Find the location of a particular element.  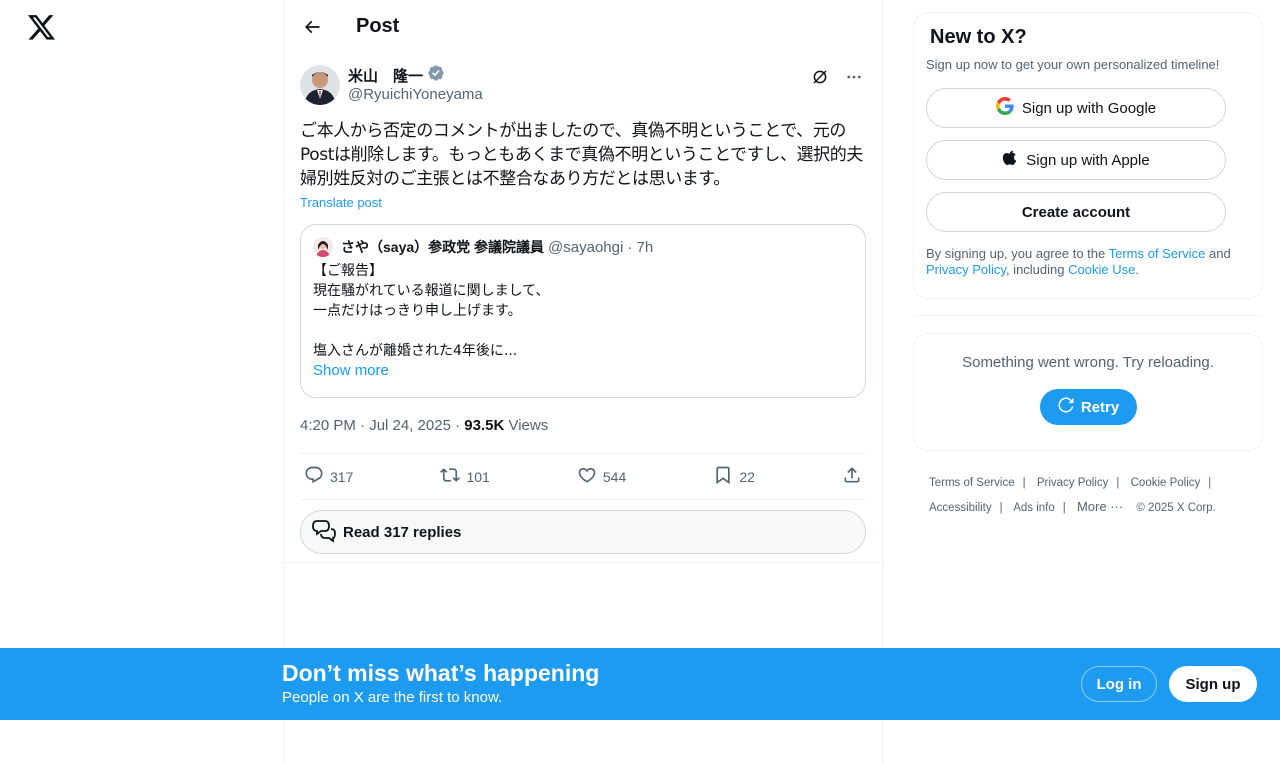

legal-text: By signing up, you agree to the is located at coordinates (1017, 253).